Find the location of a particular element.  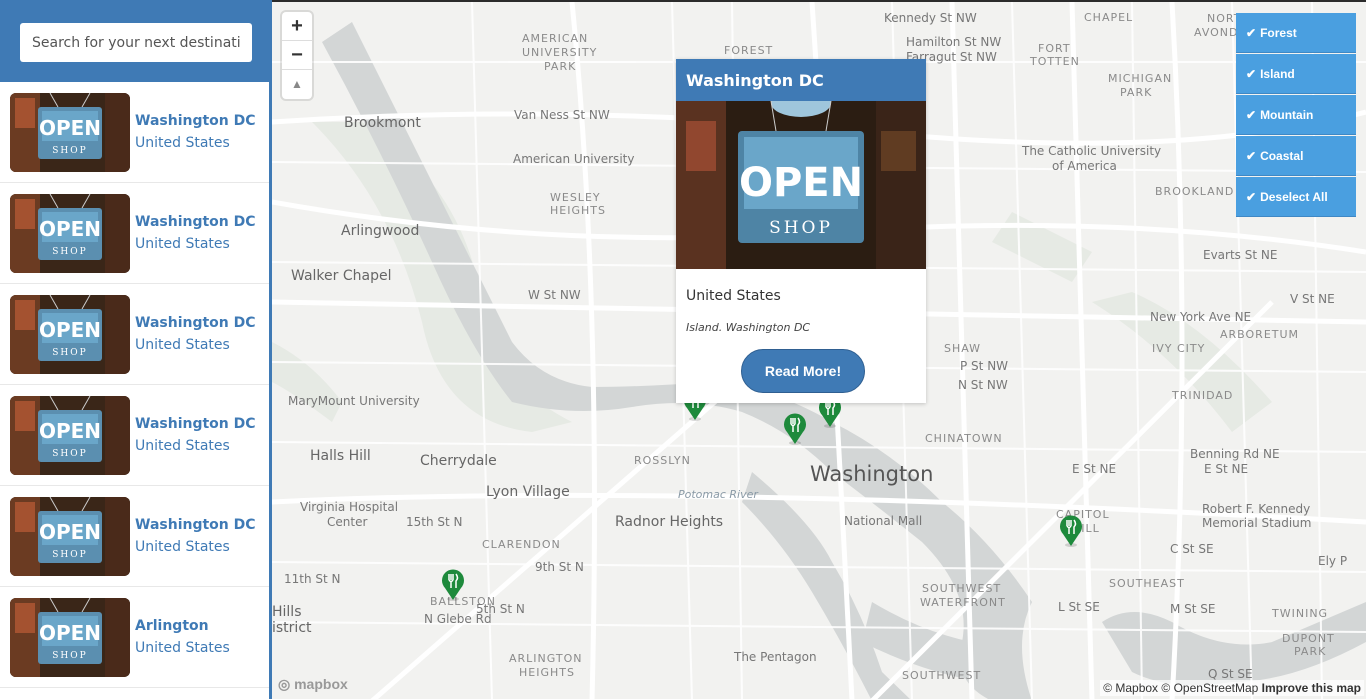

map-label: Brookmont is located at coordinates (382, 123).